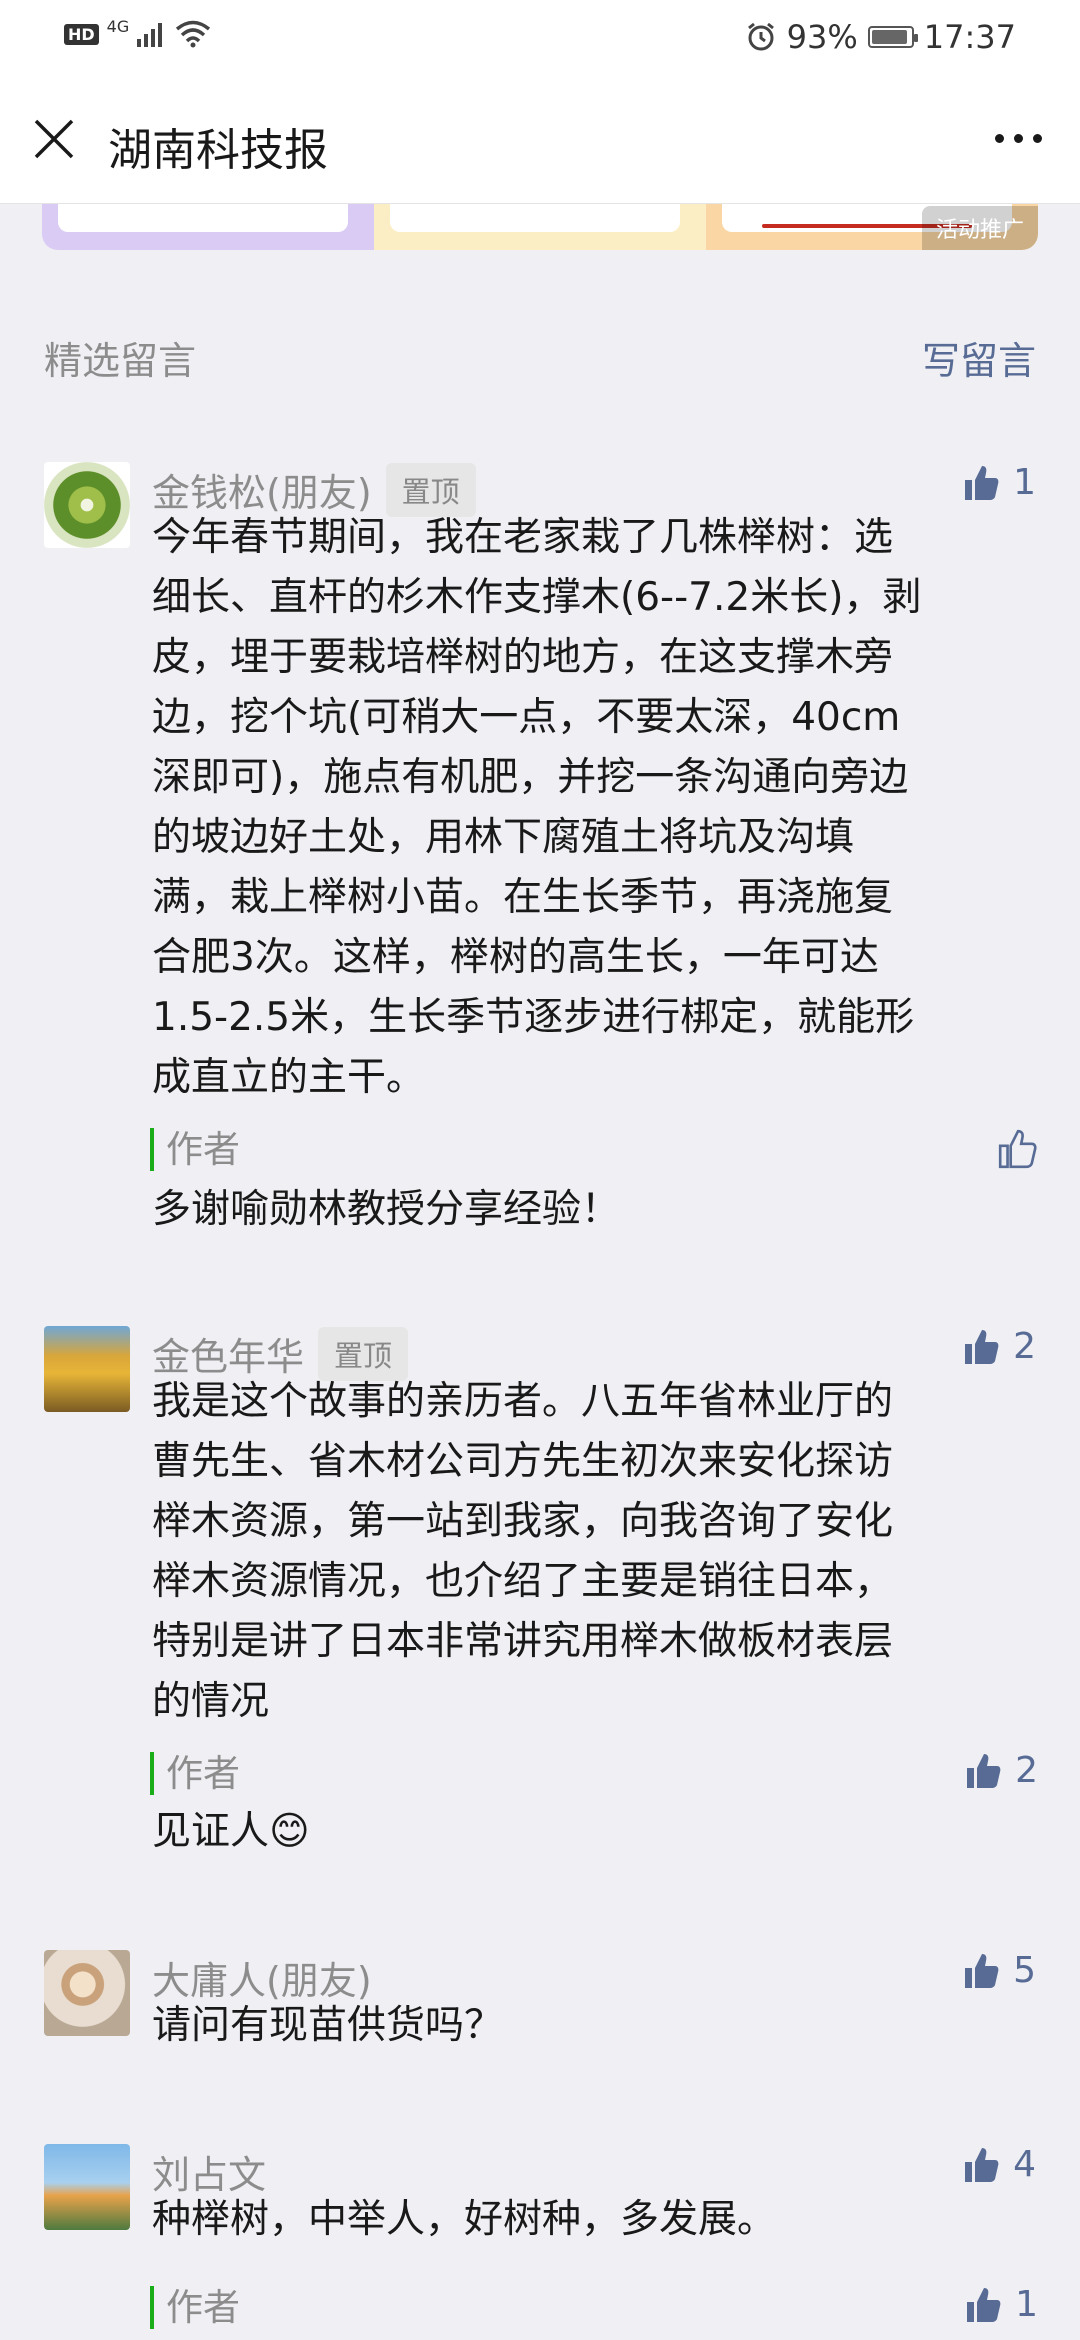 This screenshot has height=2340, width=1080. Describe the element at coordinates (328, 2025) in the screenshot. I see `comment-text: 请问有现苗供货吗？` at that location.